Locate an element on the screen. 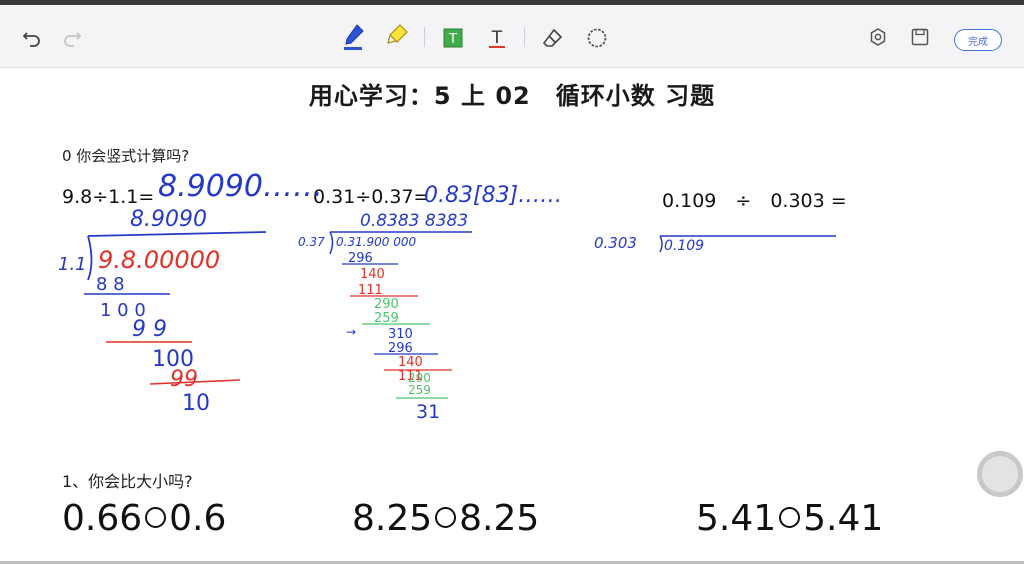 This screenshot has width=1024, height=564. ink-divisor-1: 1.1 is located at coordinates (72, 264).